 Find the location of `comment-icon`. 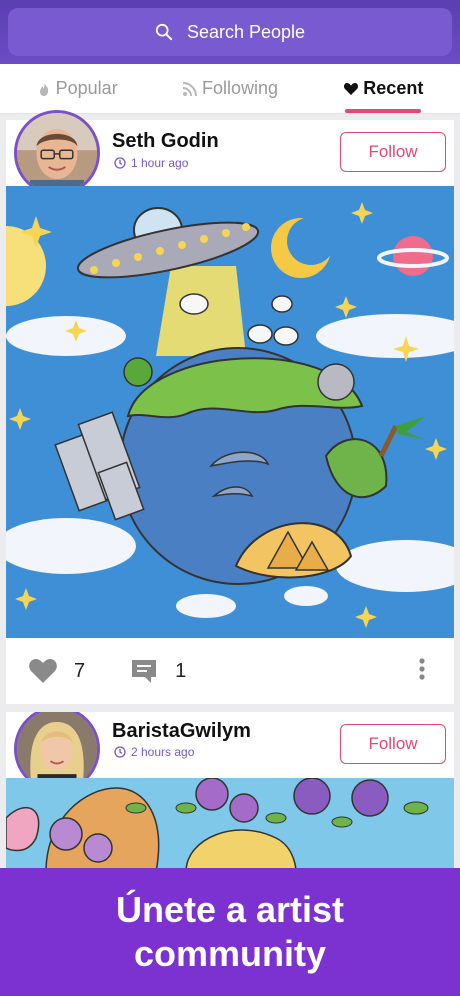

comment-icon is located at coordinates (144, 671).